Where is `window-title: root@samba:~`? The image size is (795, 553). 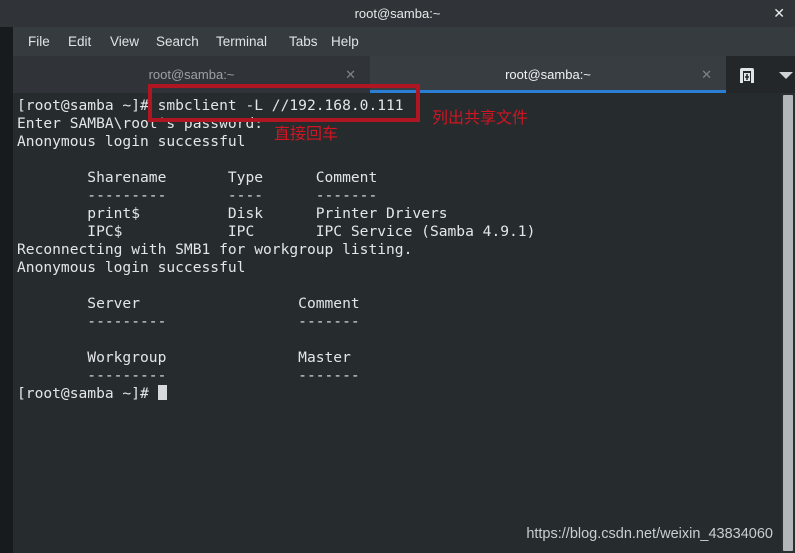
window-title: root@samba:~ is located at coordinates (397, 13).